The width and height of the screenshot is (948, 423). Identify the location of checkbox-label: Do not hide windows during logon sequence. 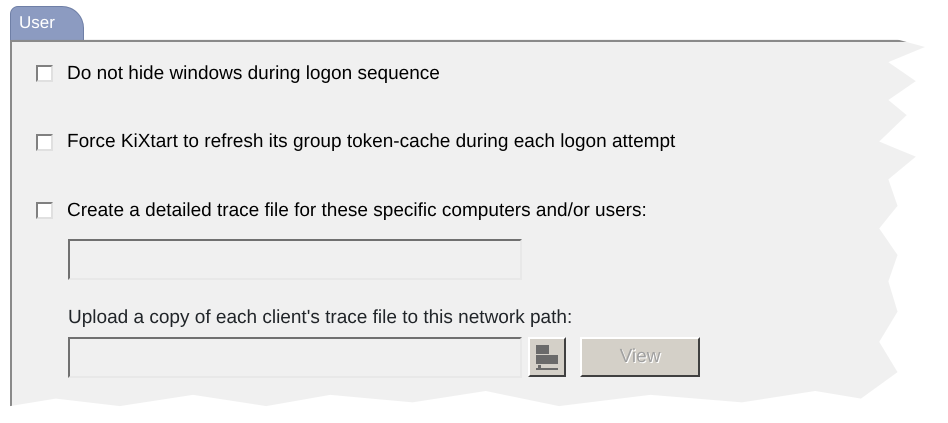
(253, 74).